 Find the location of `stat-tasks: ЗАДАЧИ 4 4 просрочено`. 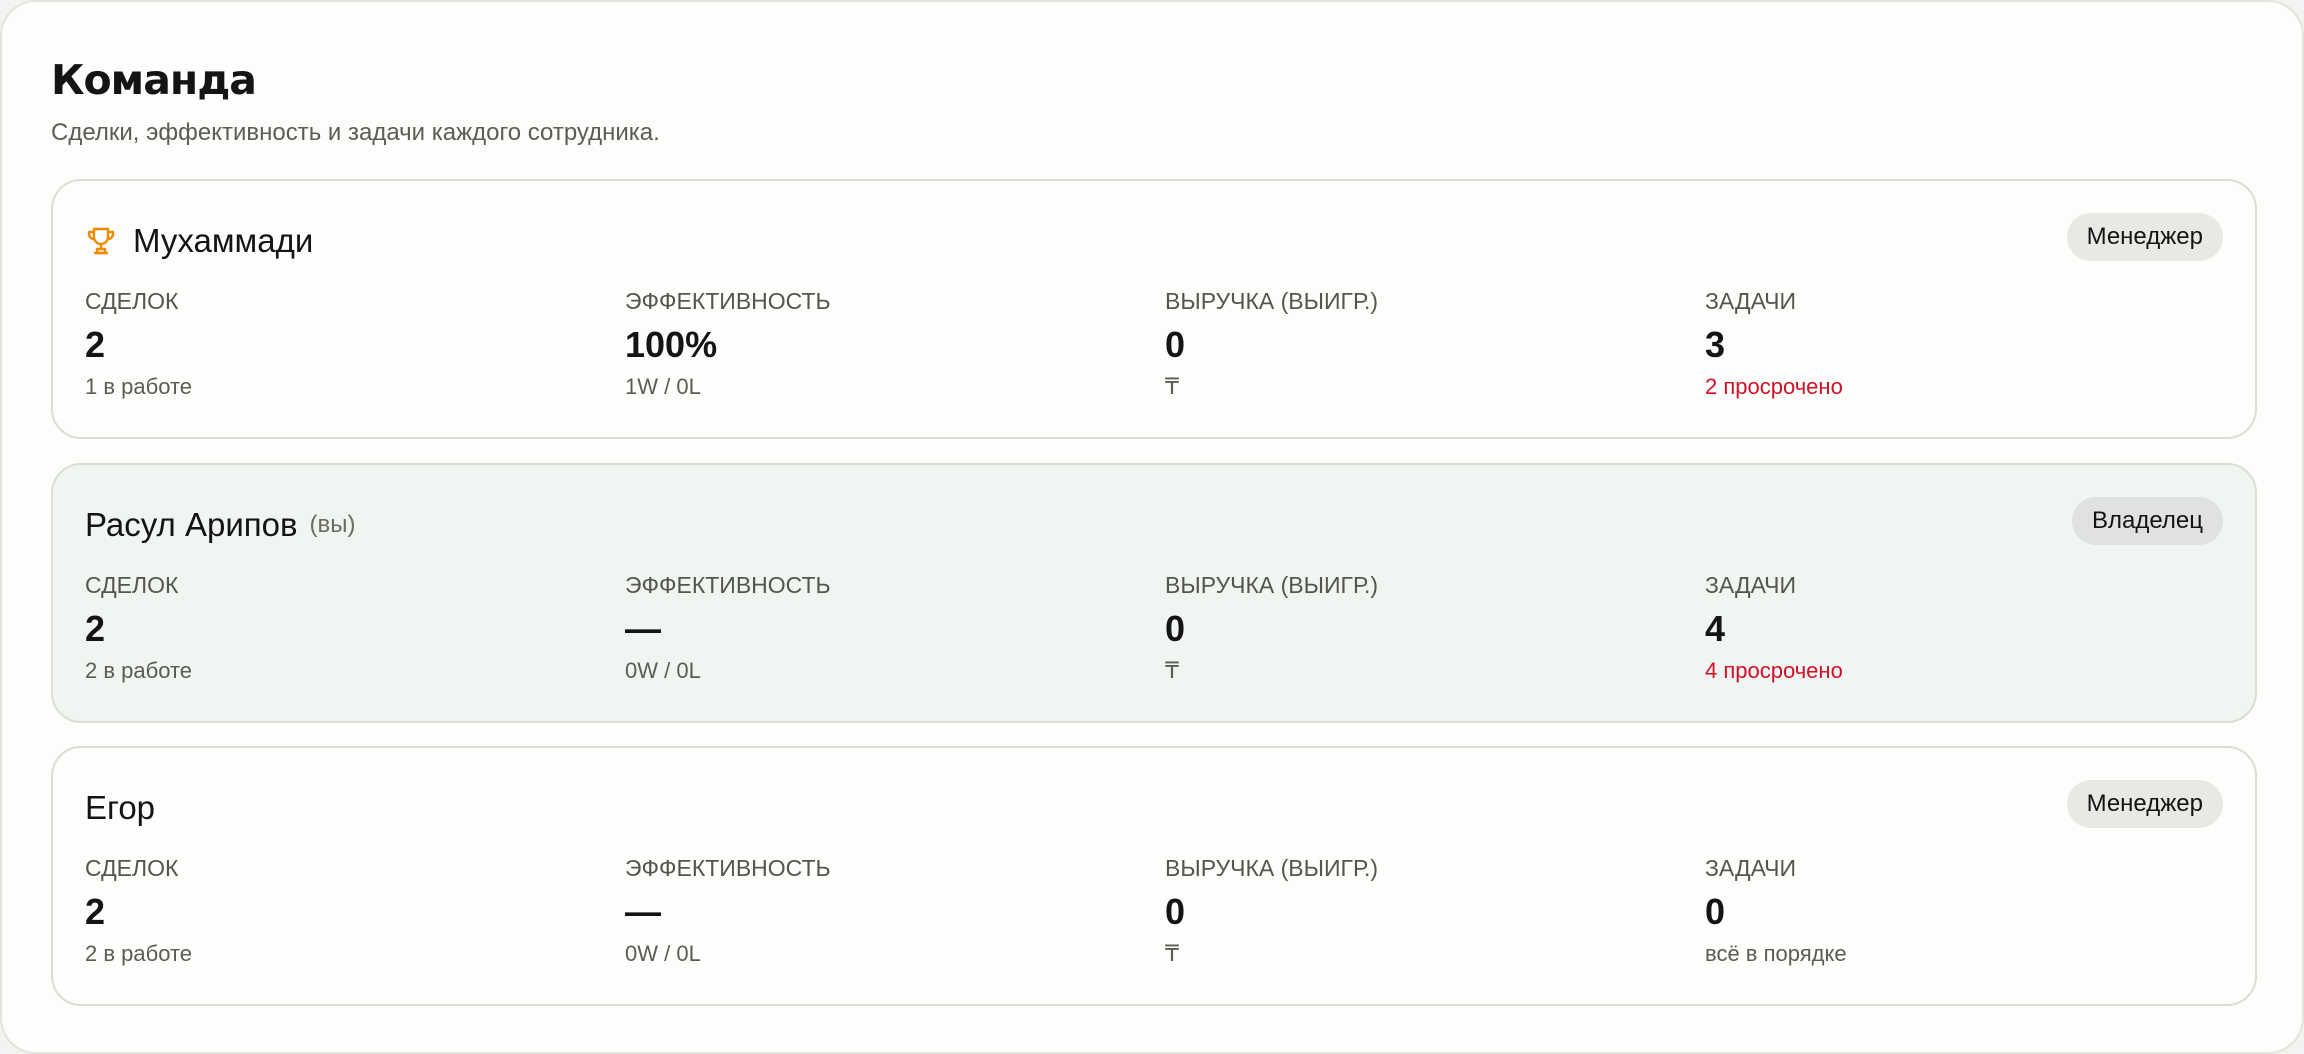

stat-tasks: ЗАДАЧИ 4 4 просрочено is located at coordinates (1965, 628).